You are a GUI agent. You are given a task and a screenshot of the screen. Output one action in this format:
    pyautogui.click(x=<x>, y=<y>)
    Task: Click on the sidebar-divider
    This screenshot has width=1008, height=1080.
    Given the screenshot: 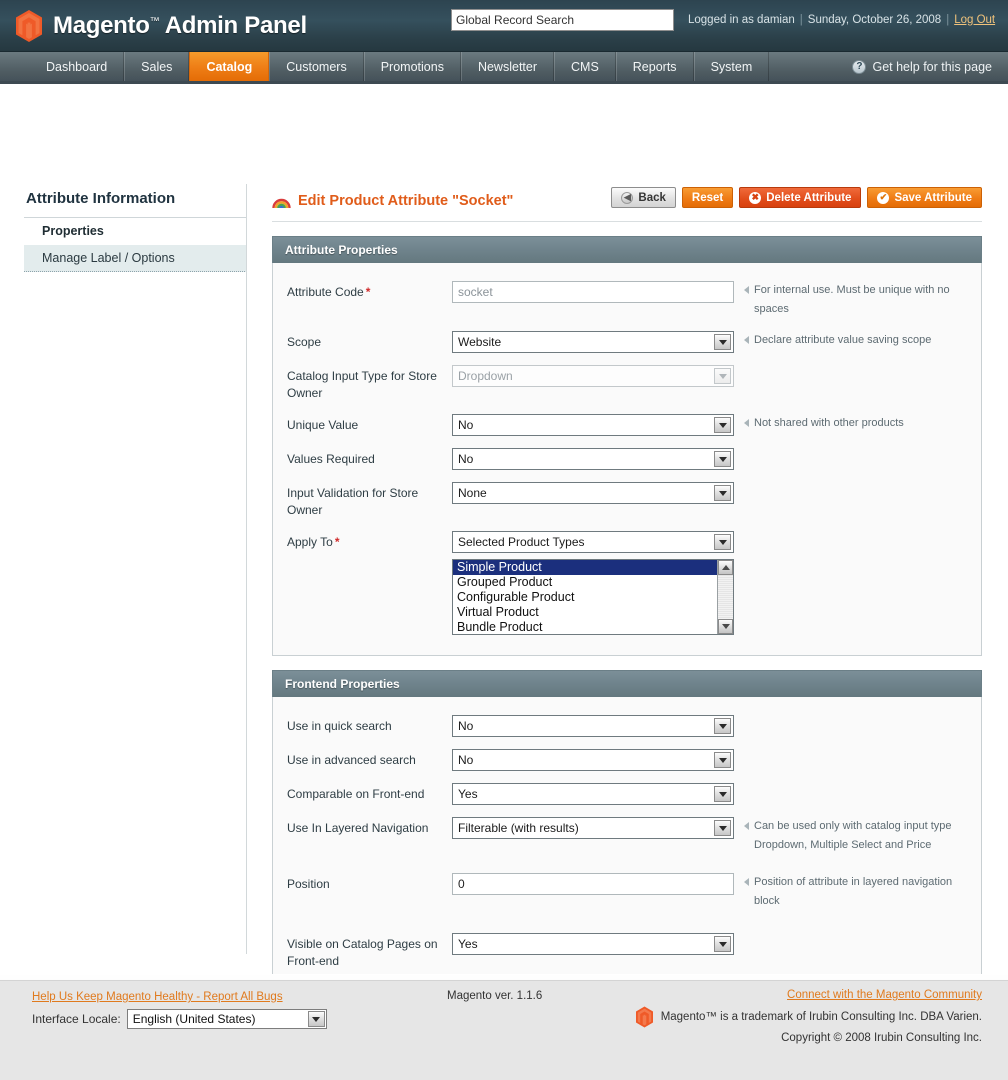 What is the action you would take?
    pyautogui.click(x=246, y=569)
    